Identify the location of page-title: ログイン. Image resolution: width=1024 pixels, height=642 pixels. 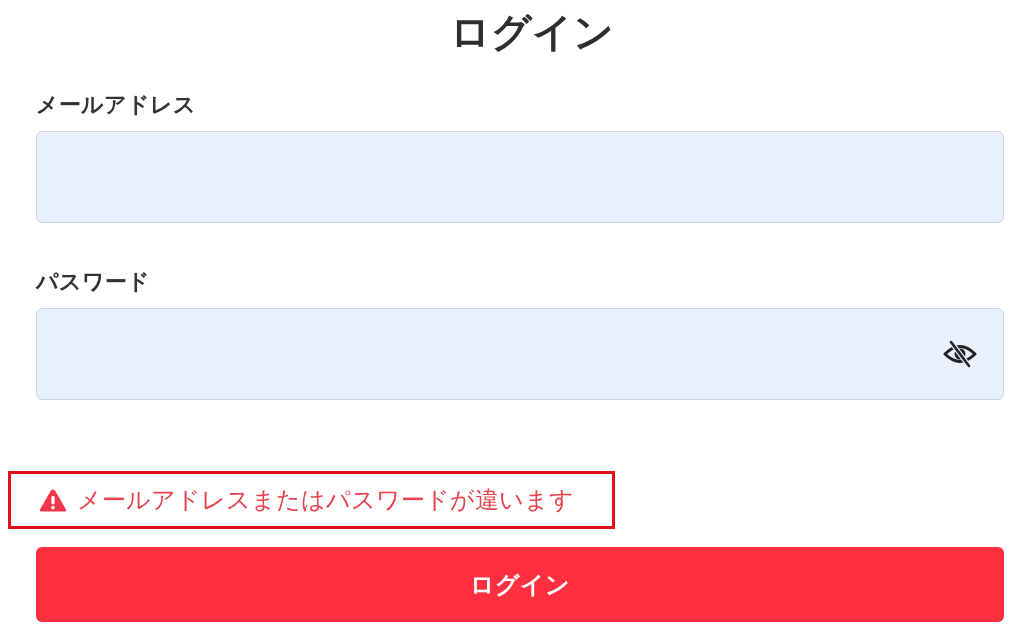
(532, 32).